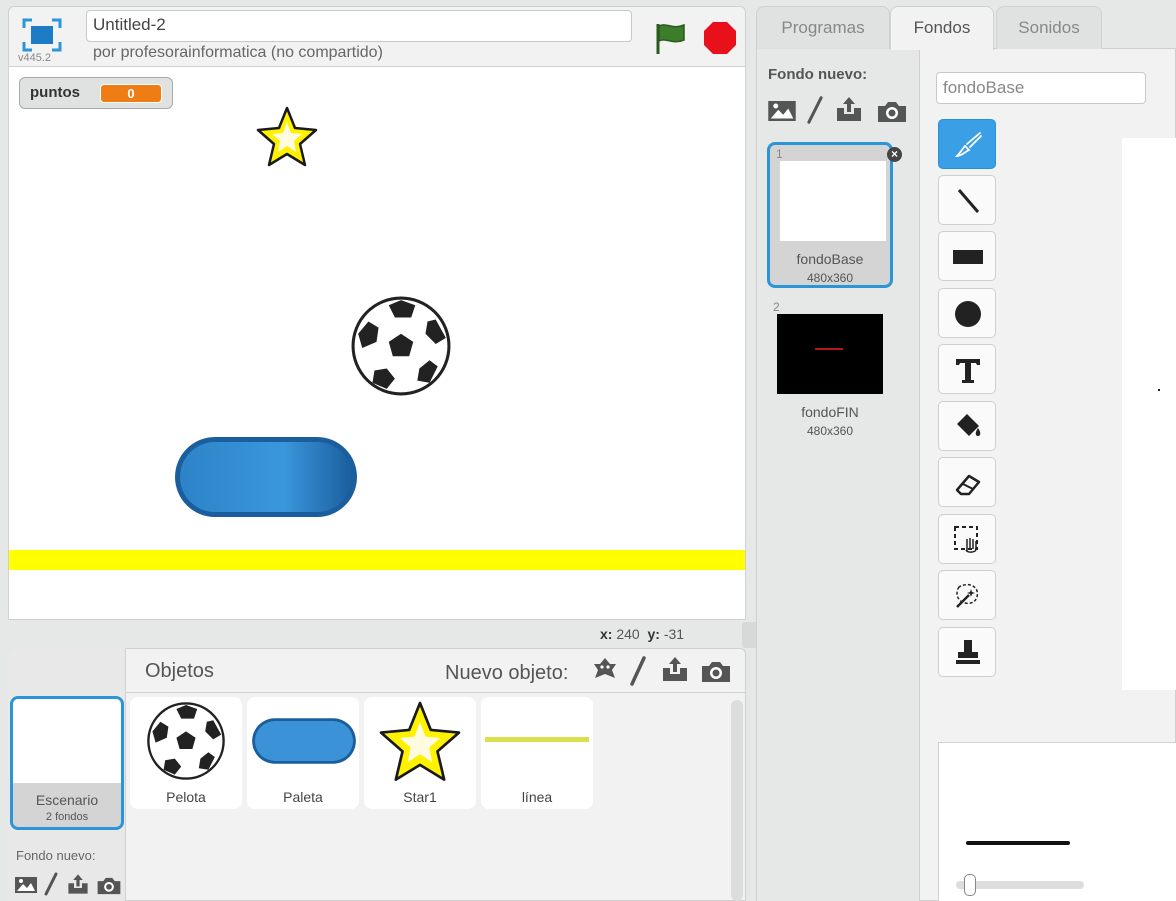  I want to click on sprite-tile-paleta: Paleta, so click(303, 753).